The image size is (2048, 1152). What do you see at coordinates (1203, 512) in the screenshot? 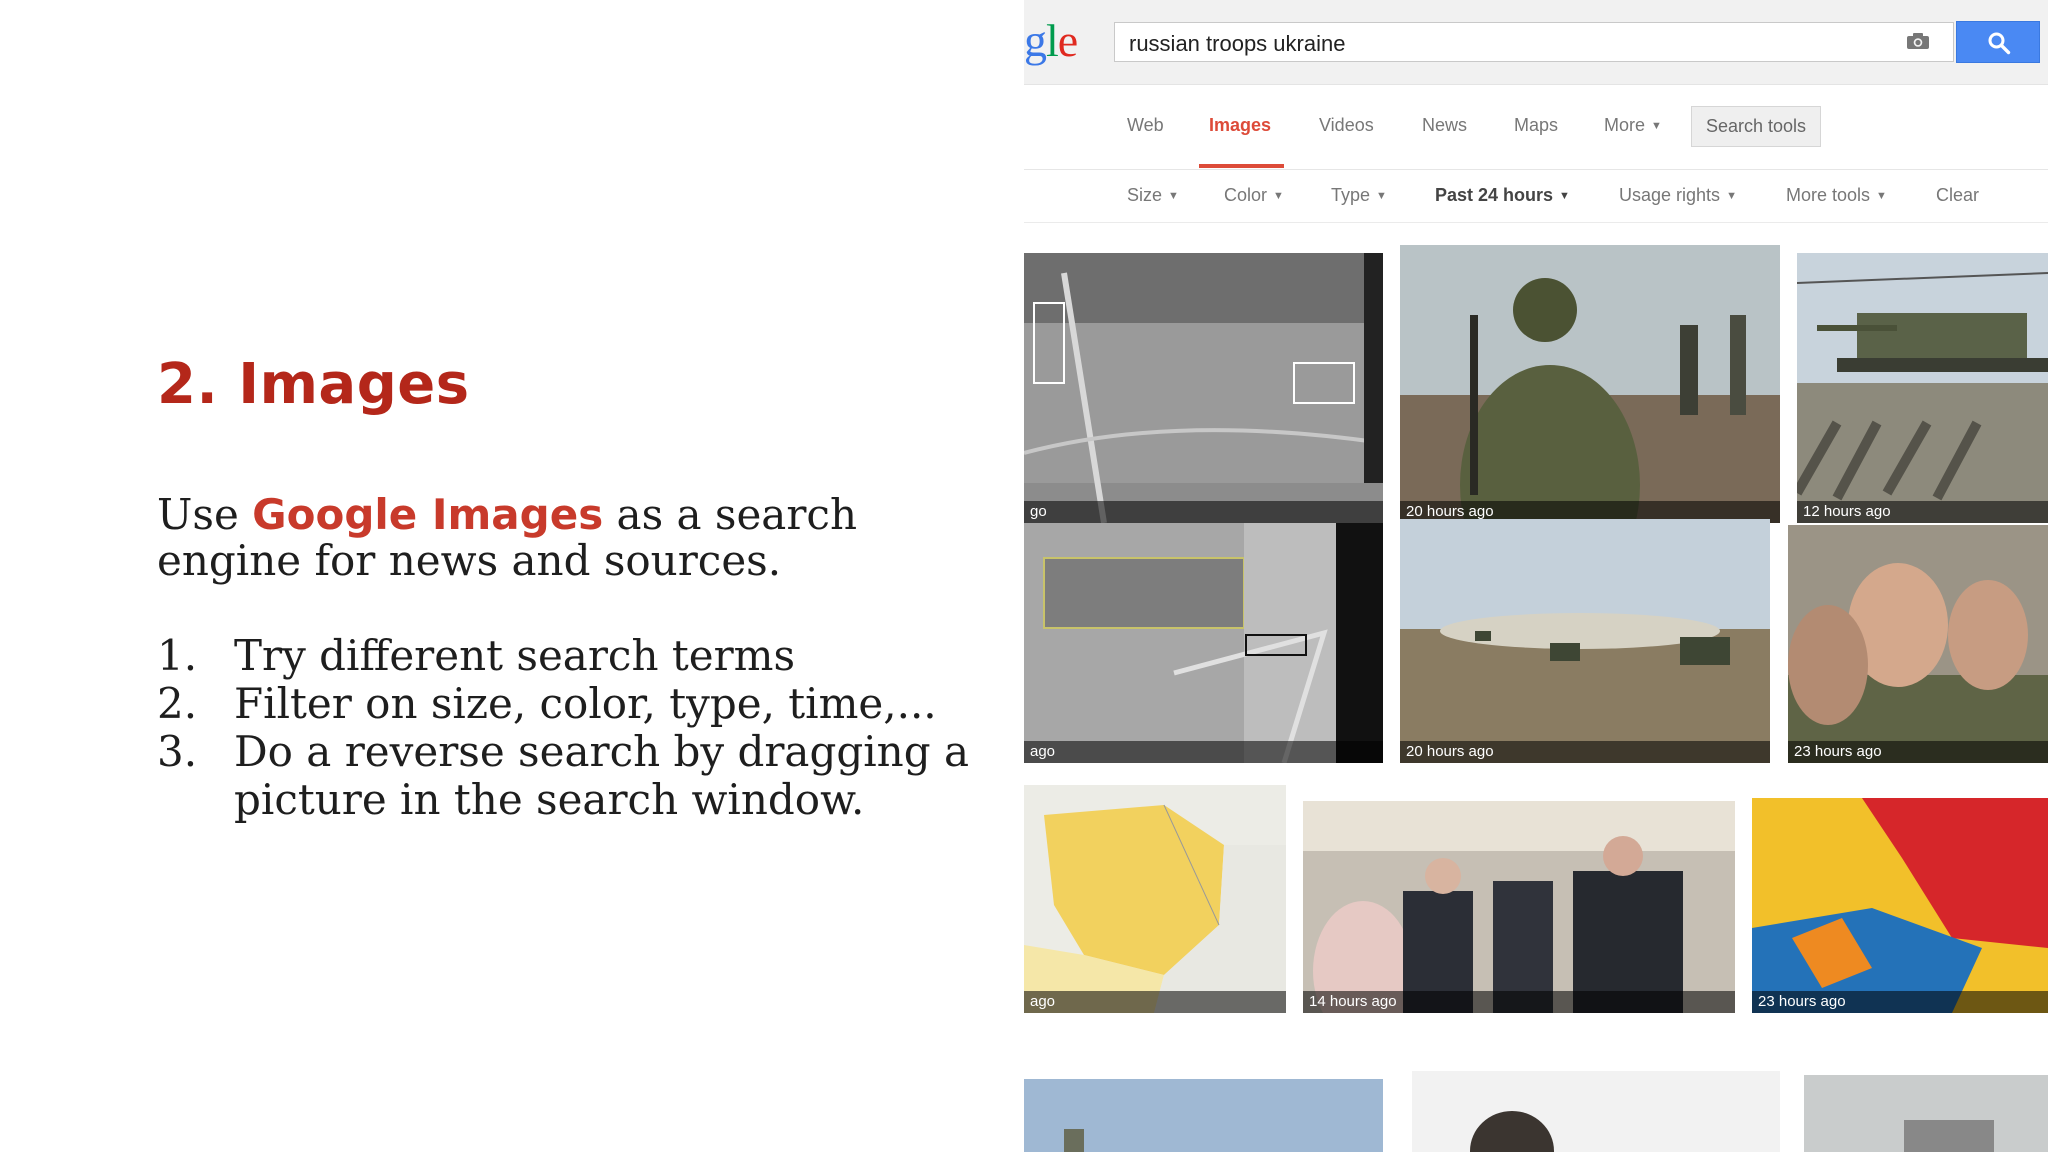
I see `result-time: go` at bounding box center [1203, 512].